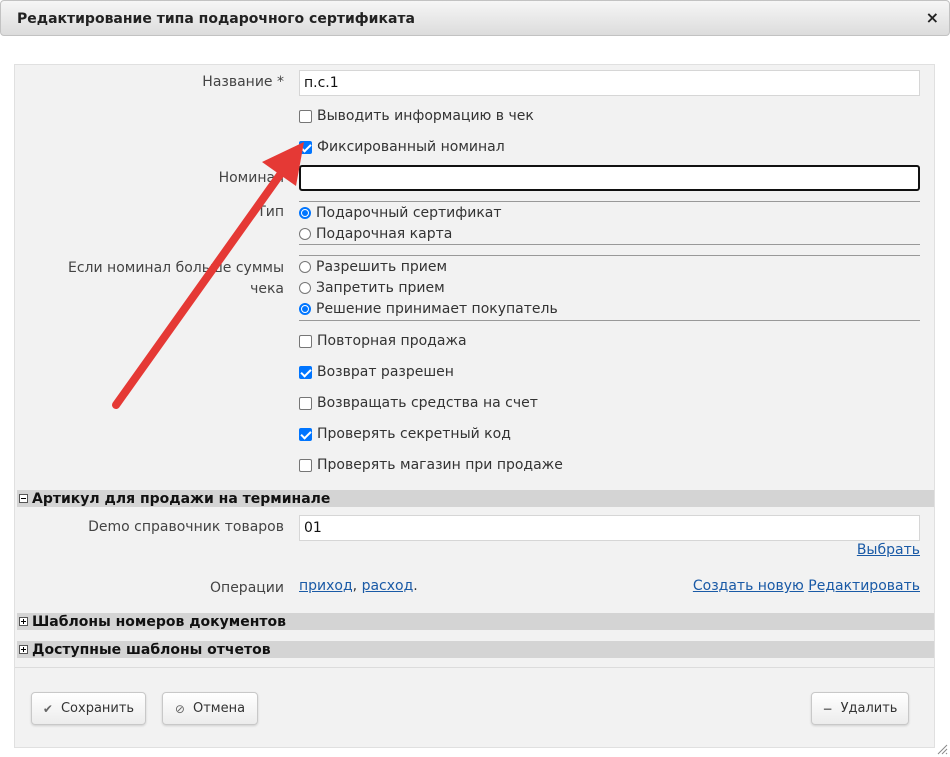  What do you see at coordinates (305, 288) in the screenshot?
I see `overflow-deny-radio` at bounding box center [305, 288].